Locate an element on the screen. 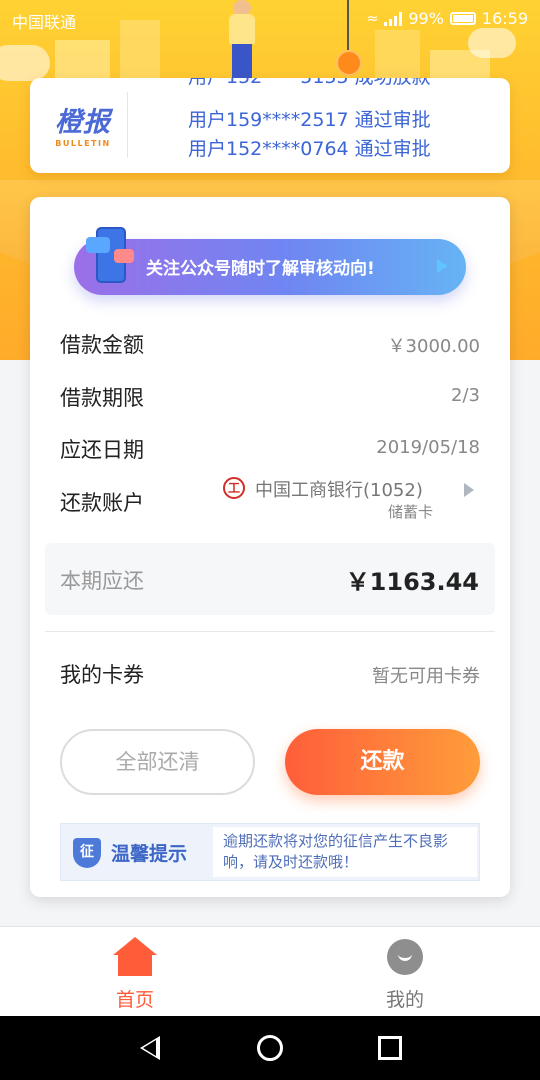 This screenshot has width=540, height=1080. shield-icon: 征 is located at coordinates (87, 853).